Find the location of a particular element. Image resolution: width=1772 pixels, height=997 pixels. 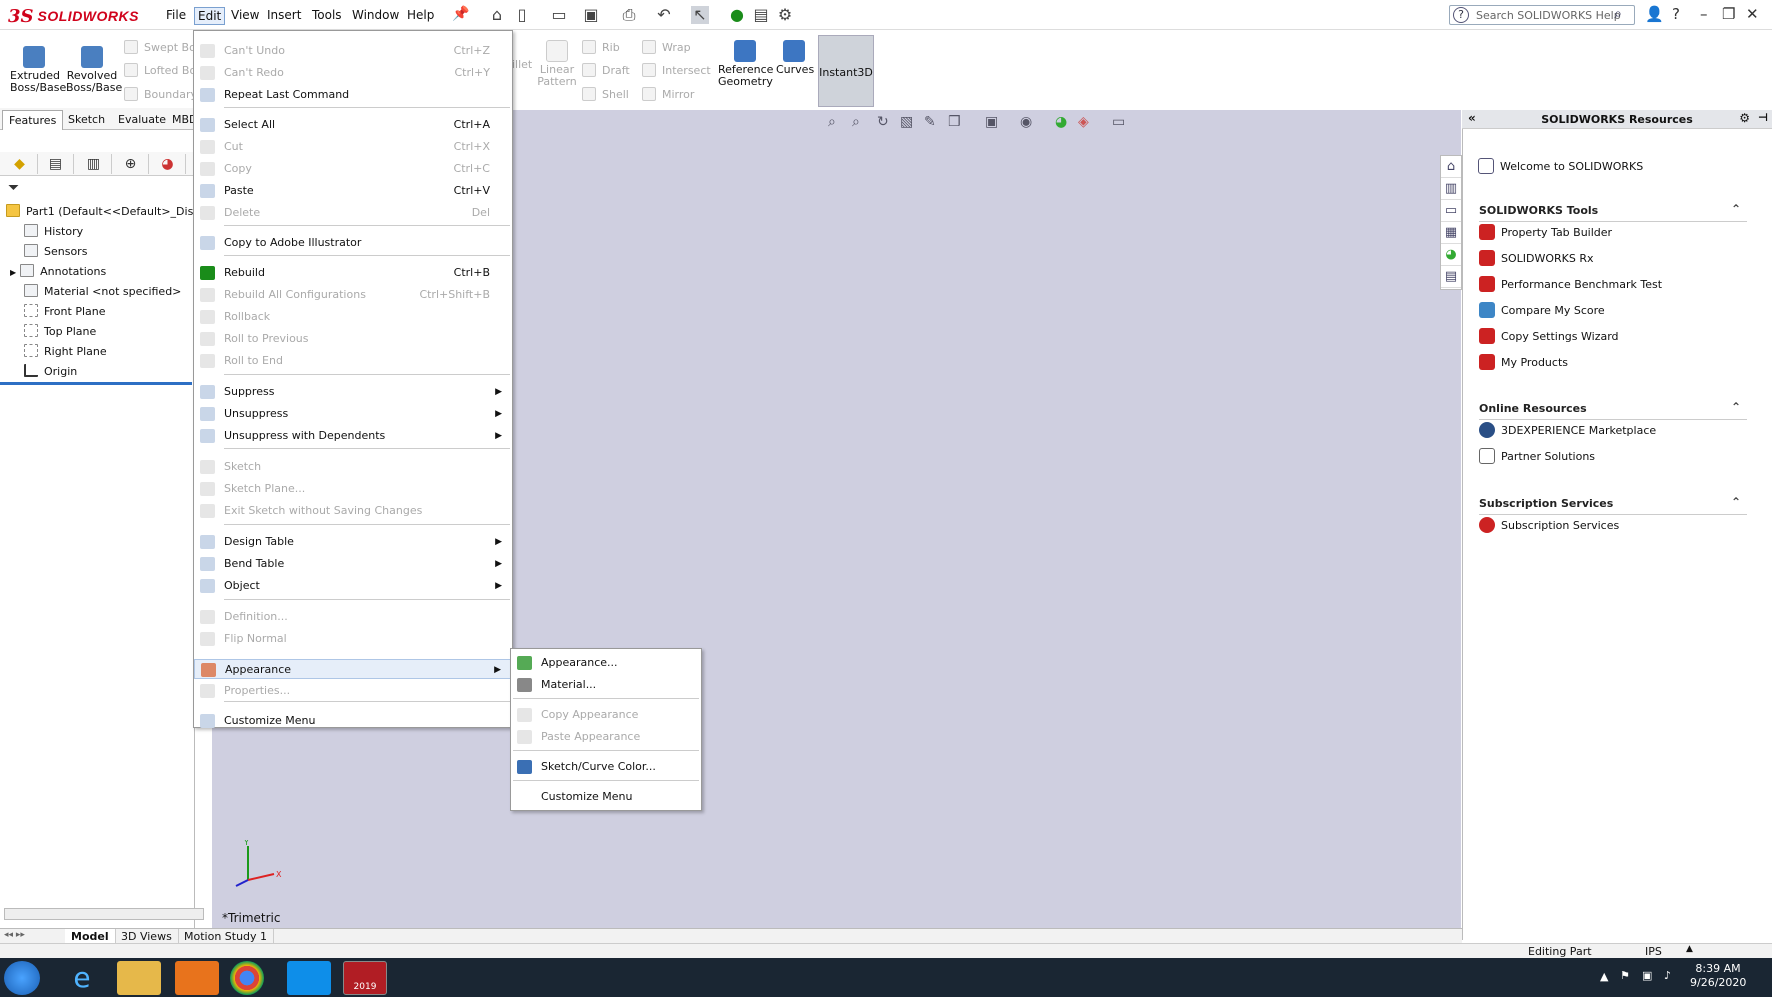

internet-explorer-icon: e is located at coordinates (82, 978).